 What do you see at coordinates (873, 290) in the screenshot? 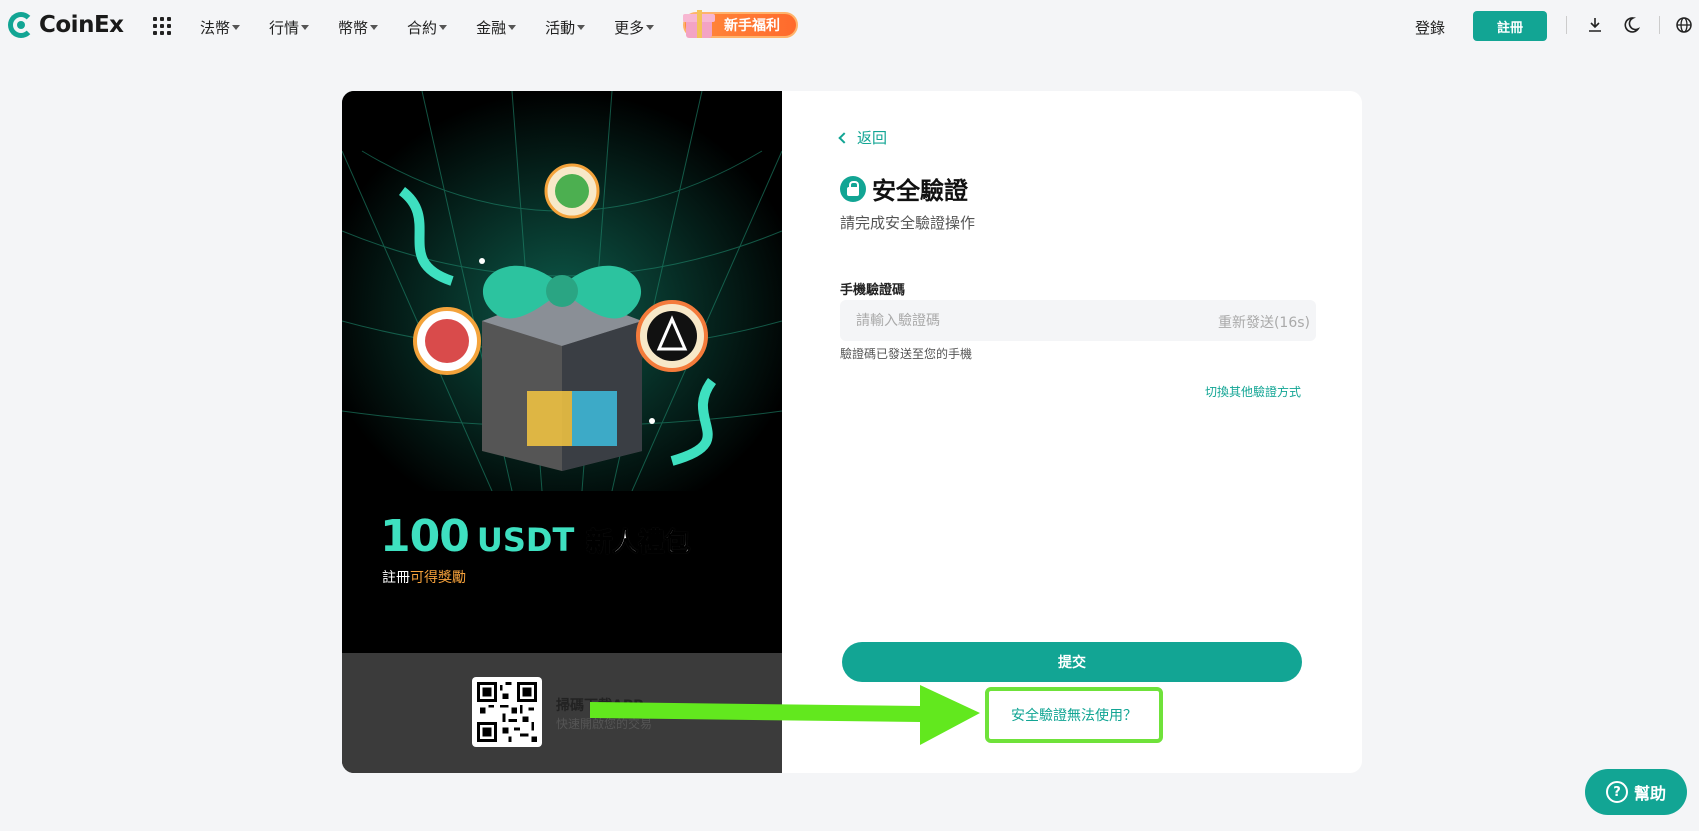
I see `sms-code-label: 手機驗證碼` at bounding box center [873, 290].